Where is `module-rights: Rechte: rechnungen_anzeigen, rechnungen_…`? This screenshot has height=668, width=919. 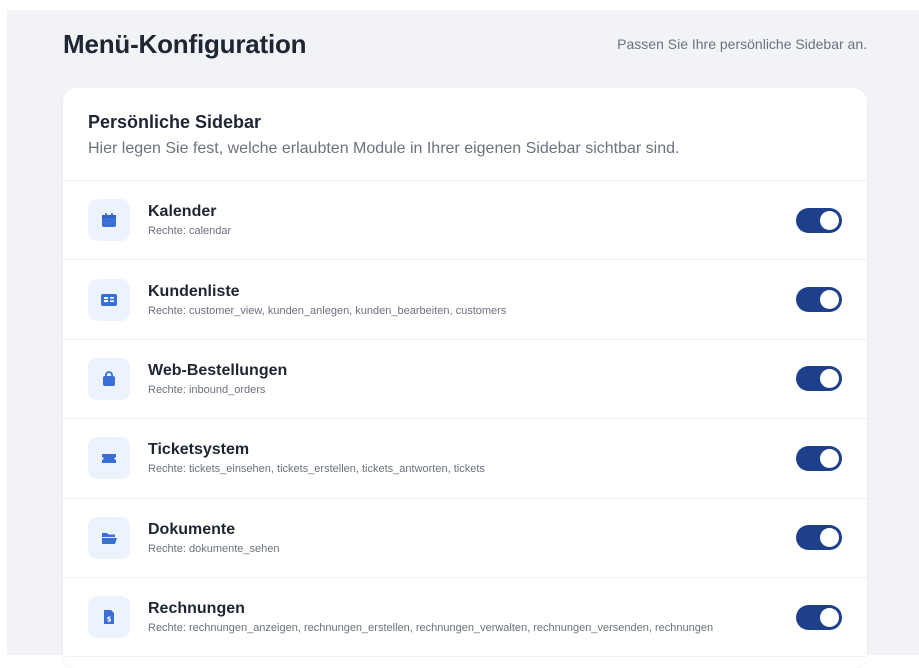
module-rights: Rechte: rechnungen_anzeigen, rechnungen_… is located at coordinates (431, 628).